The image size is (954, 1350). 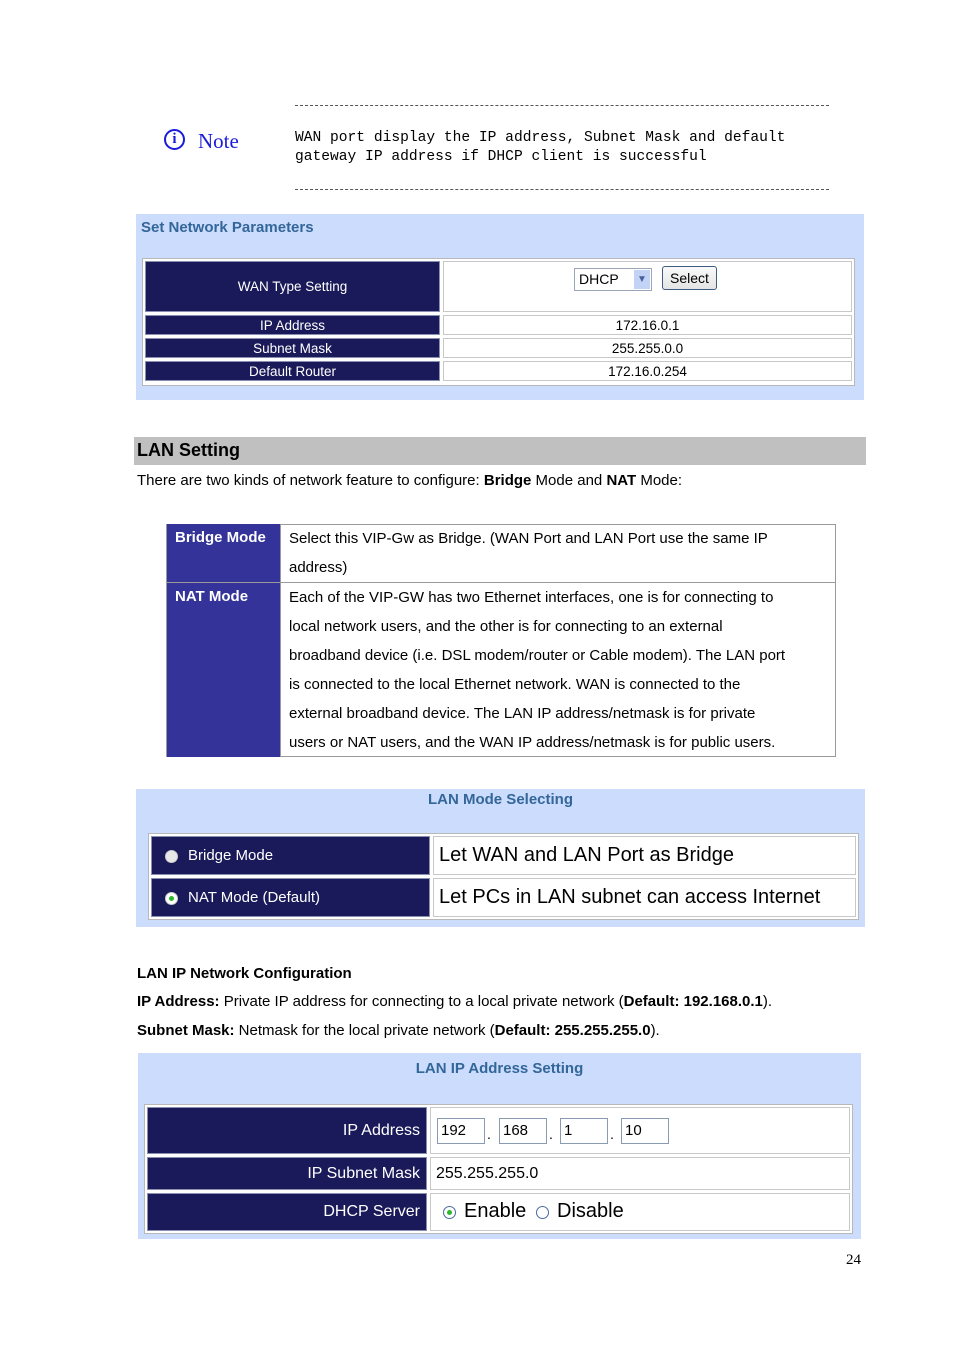 What do you see at coordinates (500, 451) in the screenshot?
I see `section-header-bar` at bounding box center [500, 451].